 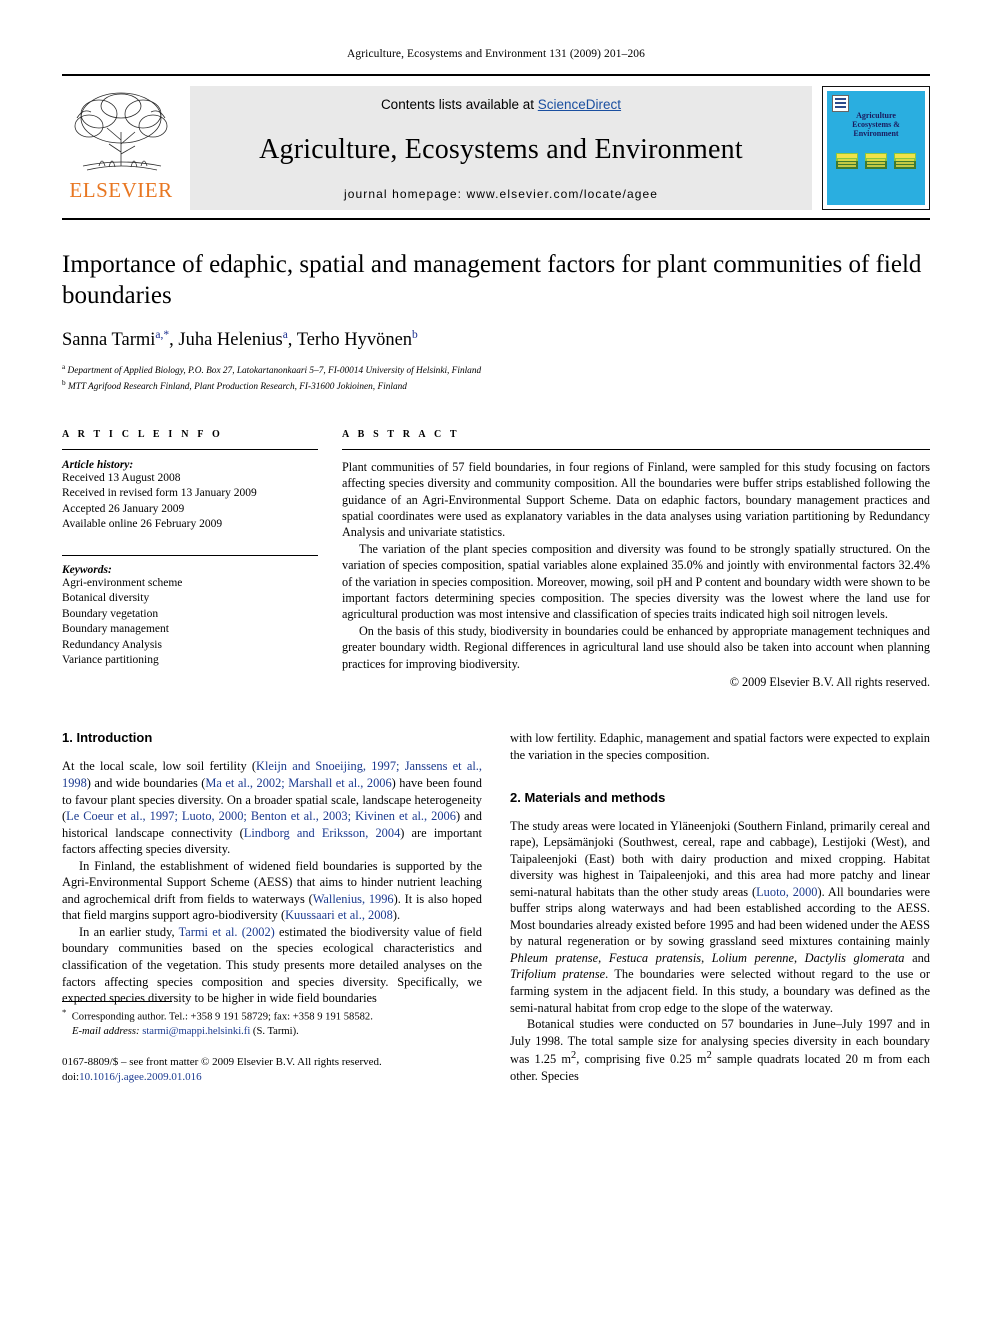 I want to click on footnote-rule, so click(x=117, y=1002).